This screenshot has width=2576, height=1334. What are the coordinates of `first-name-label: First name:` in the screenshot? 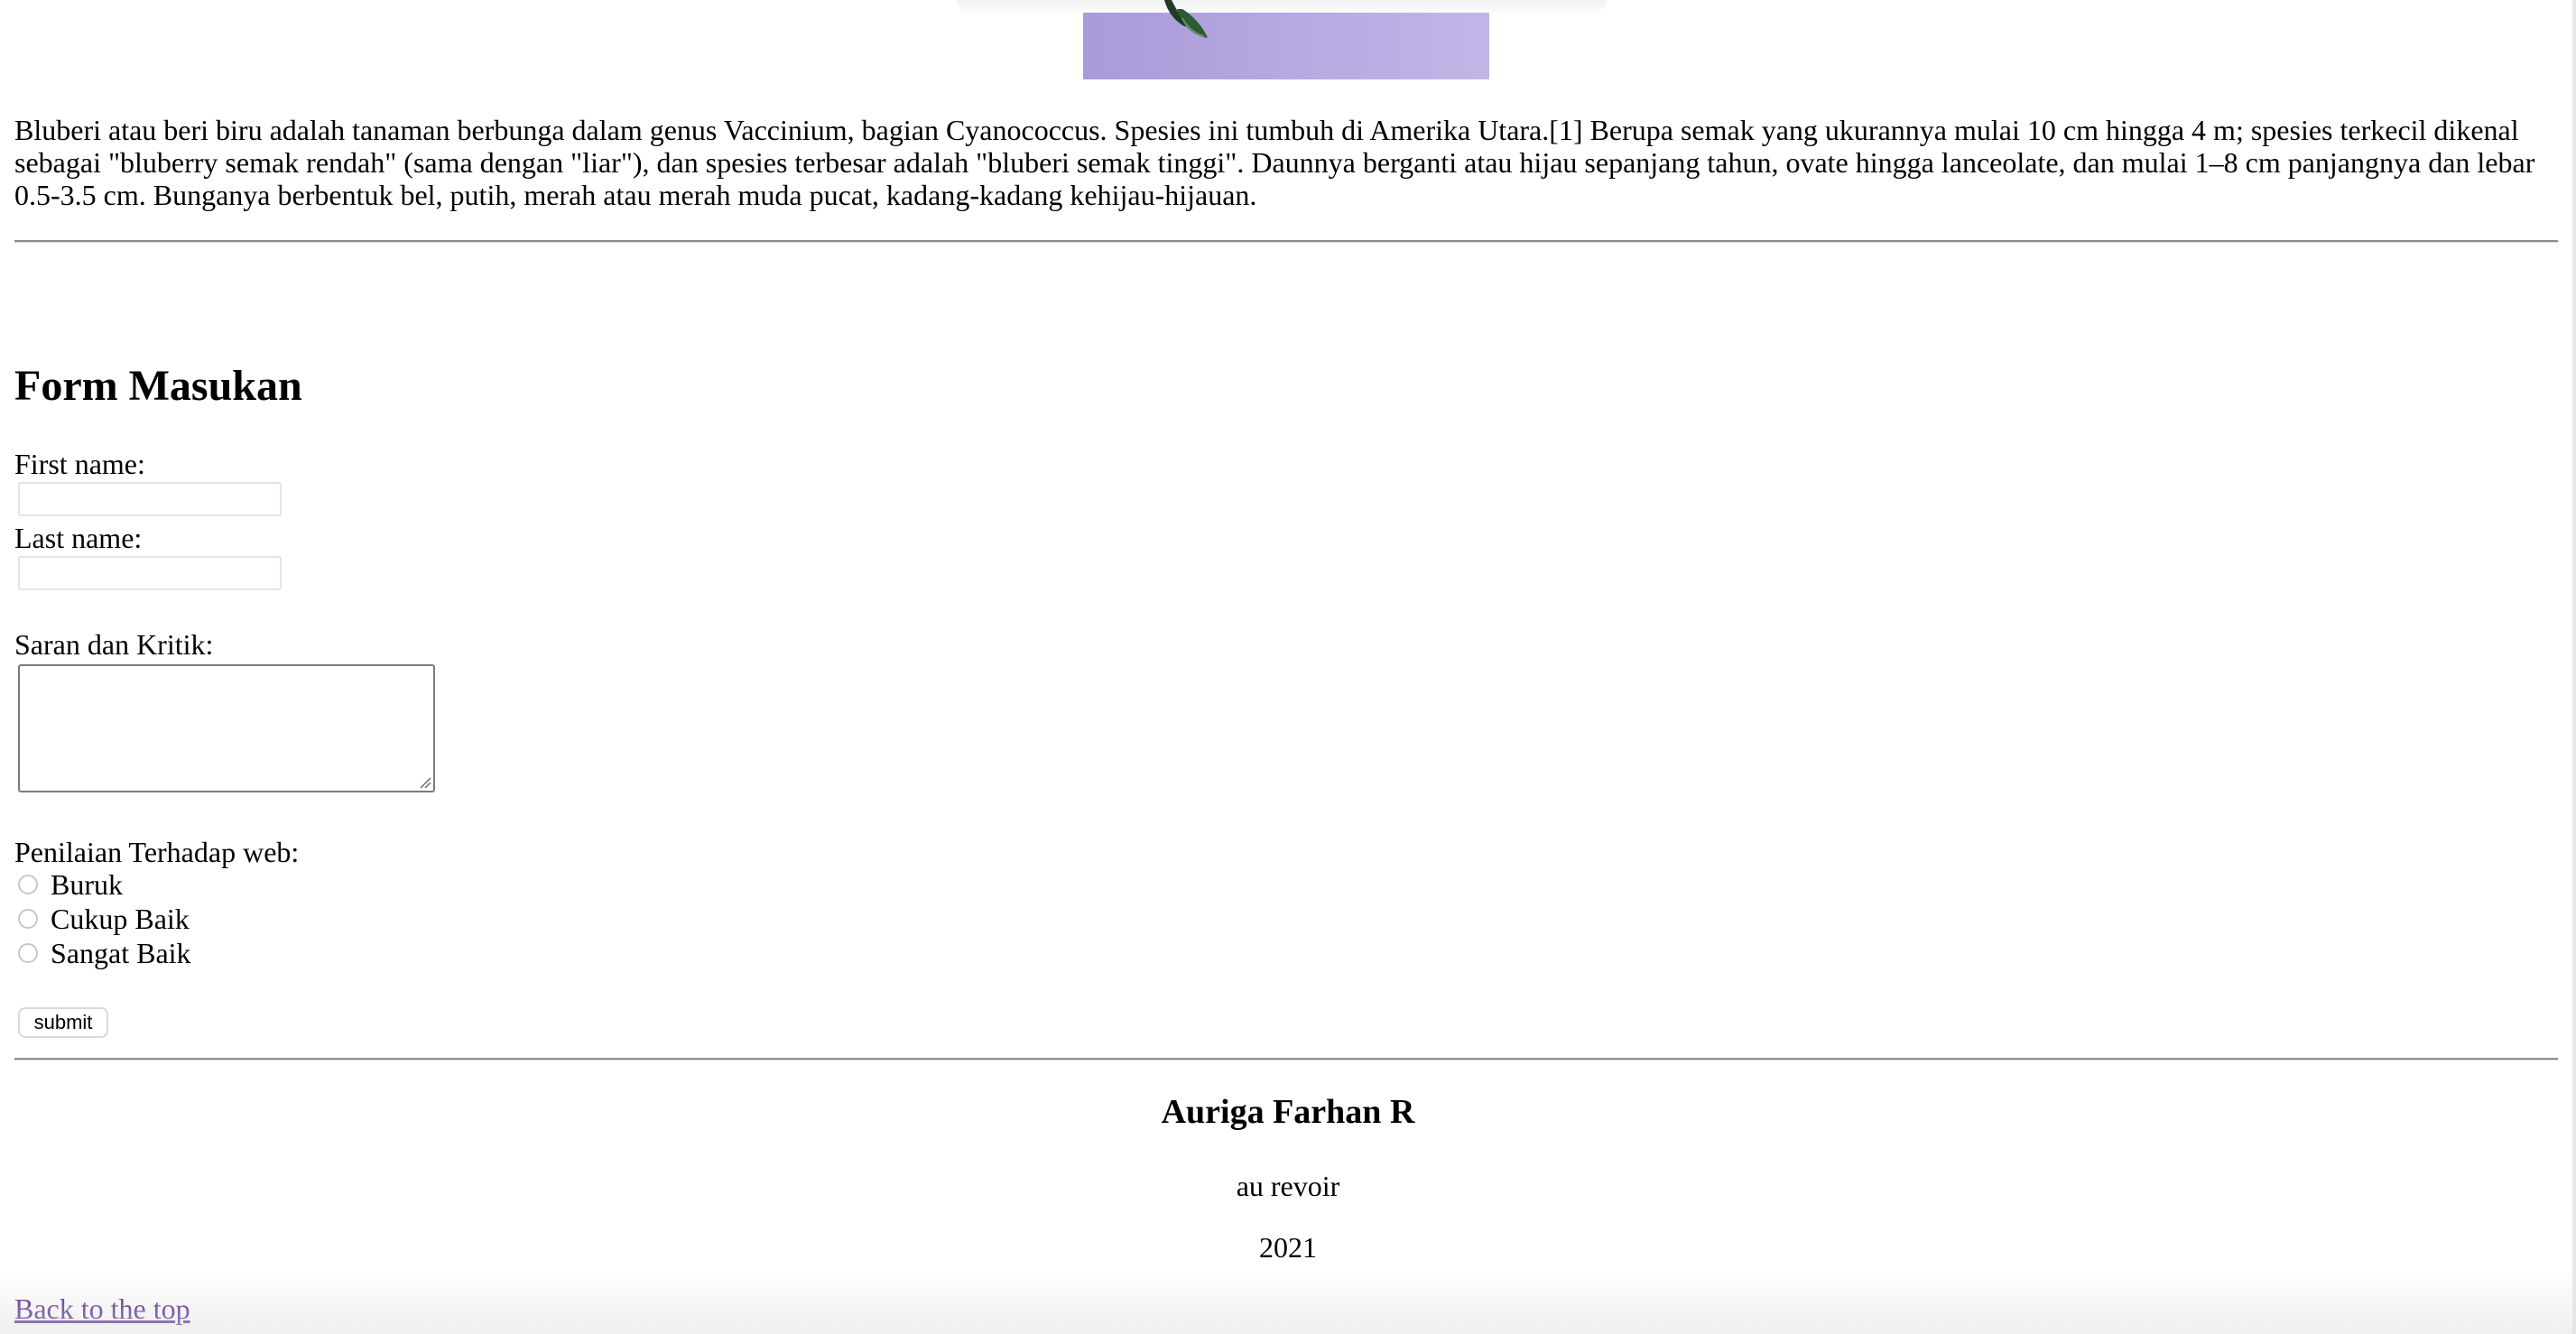 It's located at (79, 464).